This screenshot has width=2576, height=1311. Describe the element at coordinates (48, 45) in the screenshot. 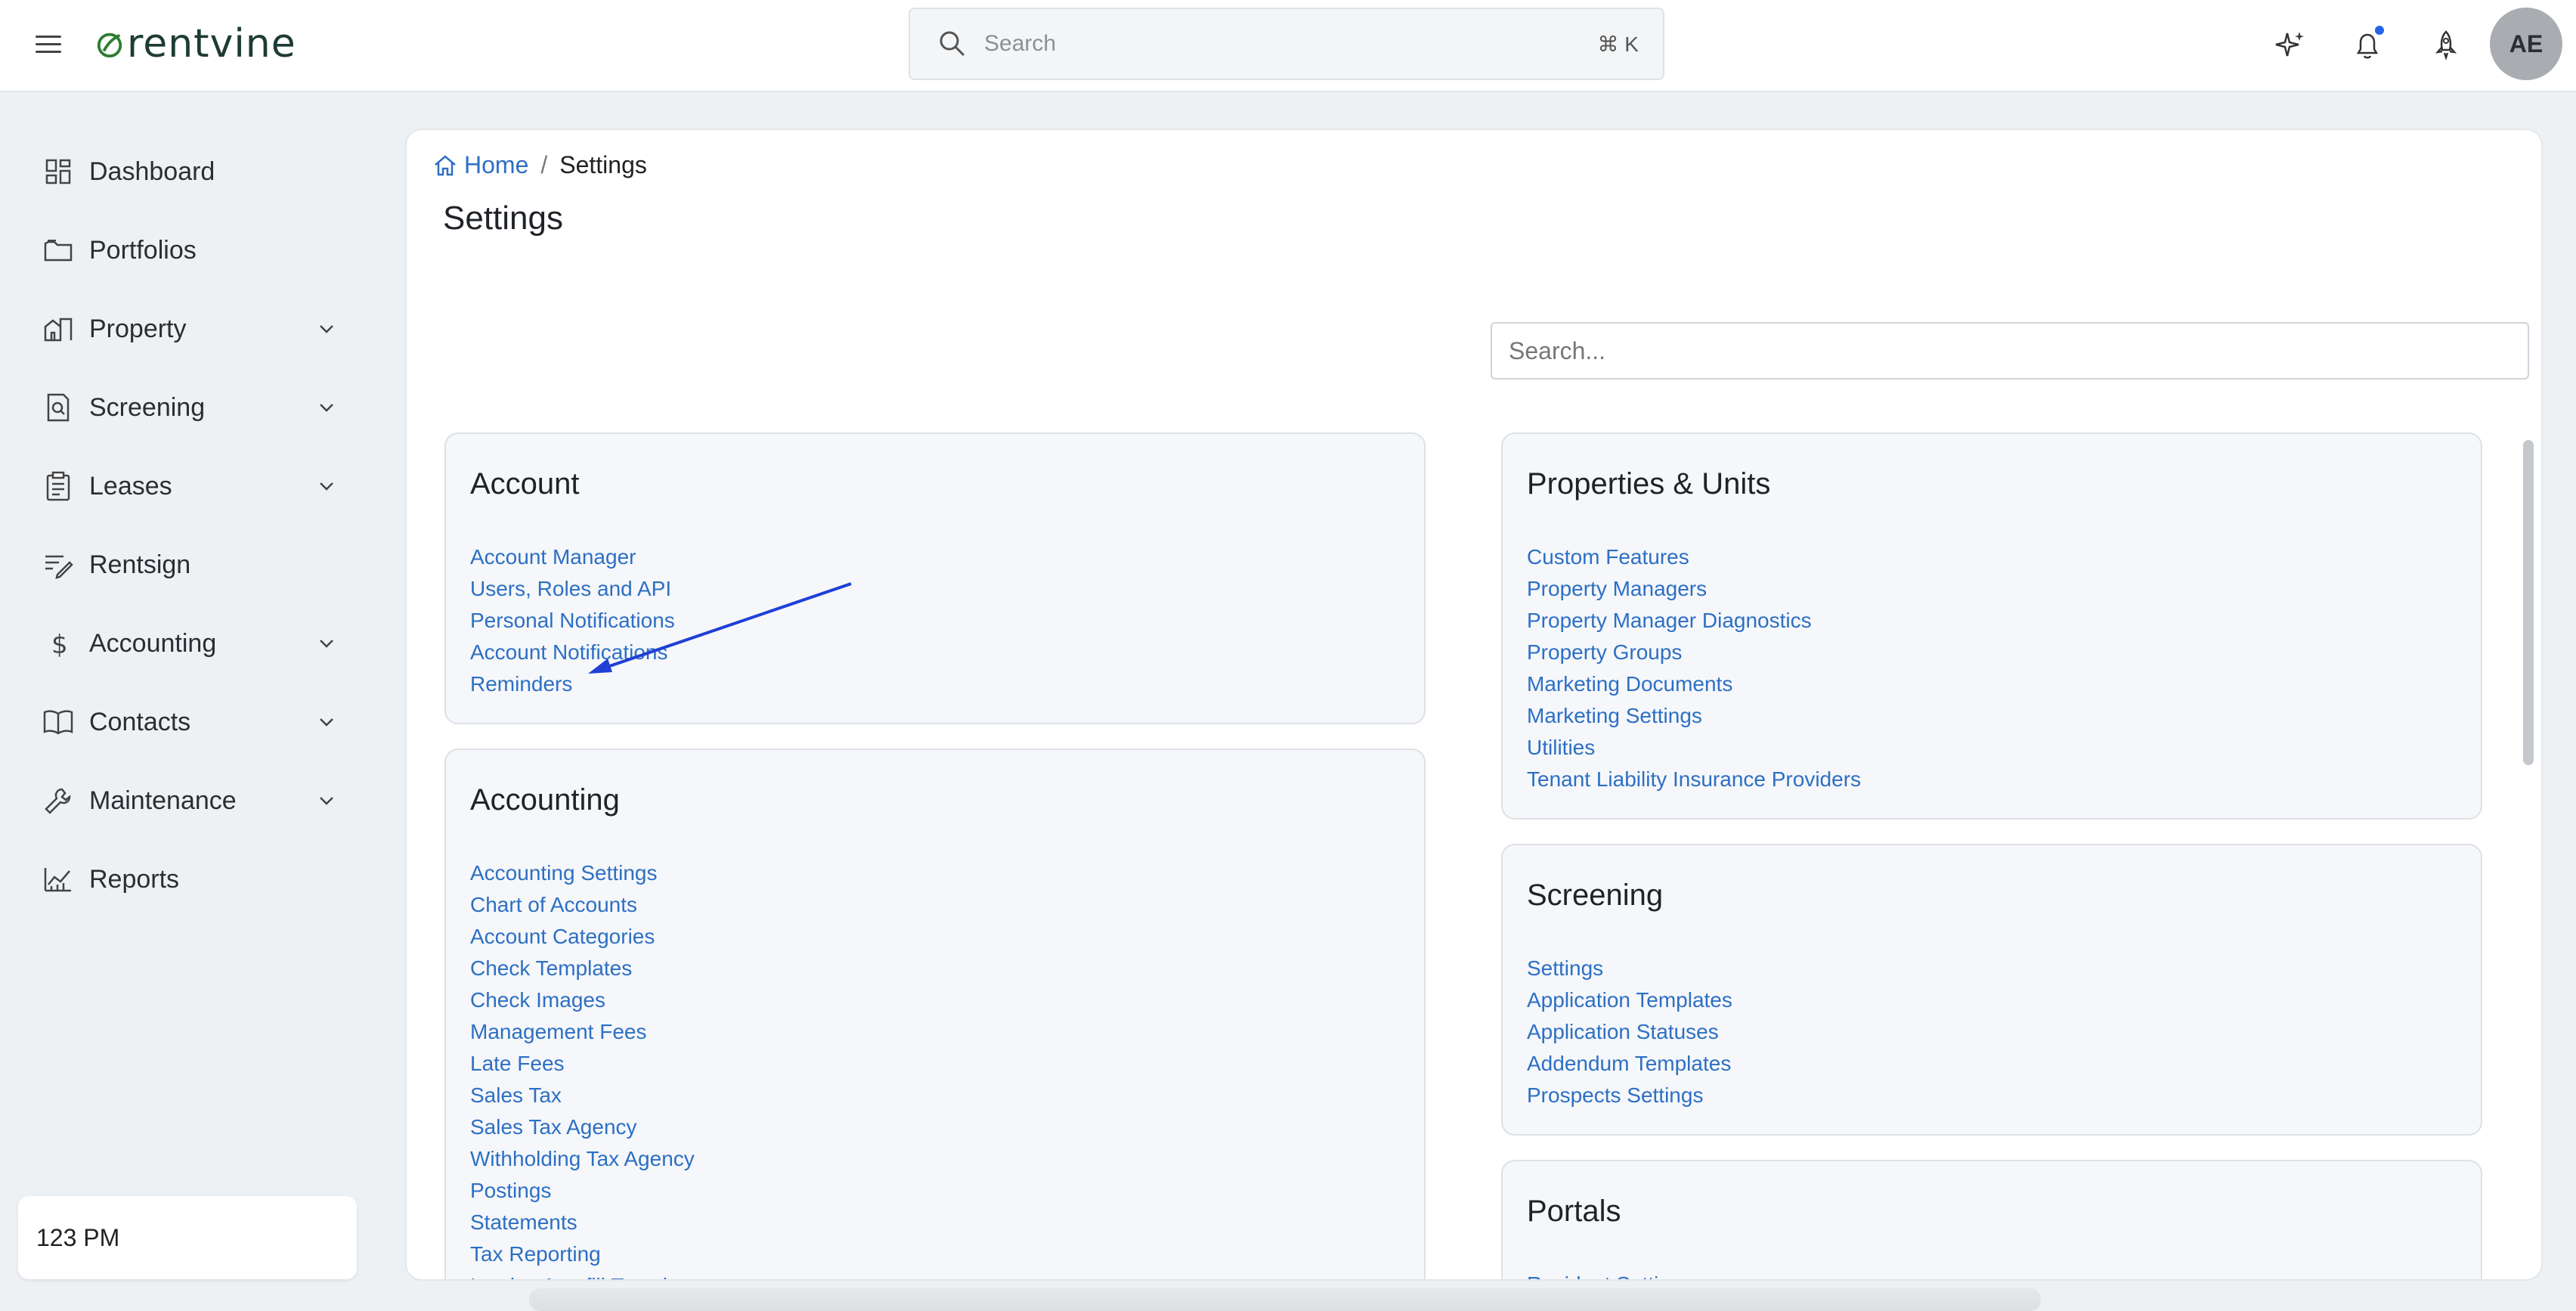

I see `menu-icon` at that location.